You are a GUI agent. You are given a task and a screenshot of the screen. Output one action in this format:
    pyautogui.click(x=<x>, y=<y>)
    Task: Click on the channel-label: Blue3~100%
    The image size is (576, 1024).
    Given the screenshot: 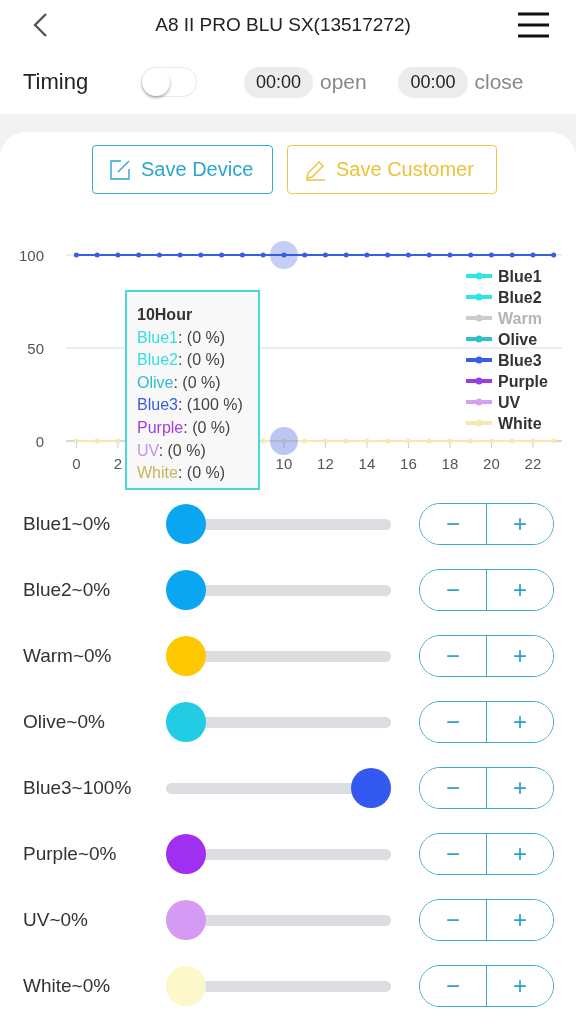 What is the action you would take?
    pyautogui.click(x=78, y=788)
    